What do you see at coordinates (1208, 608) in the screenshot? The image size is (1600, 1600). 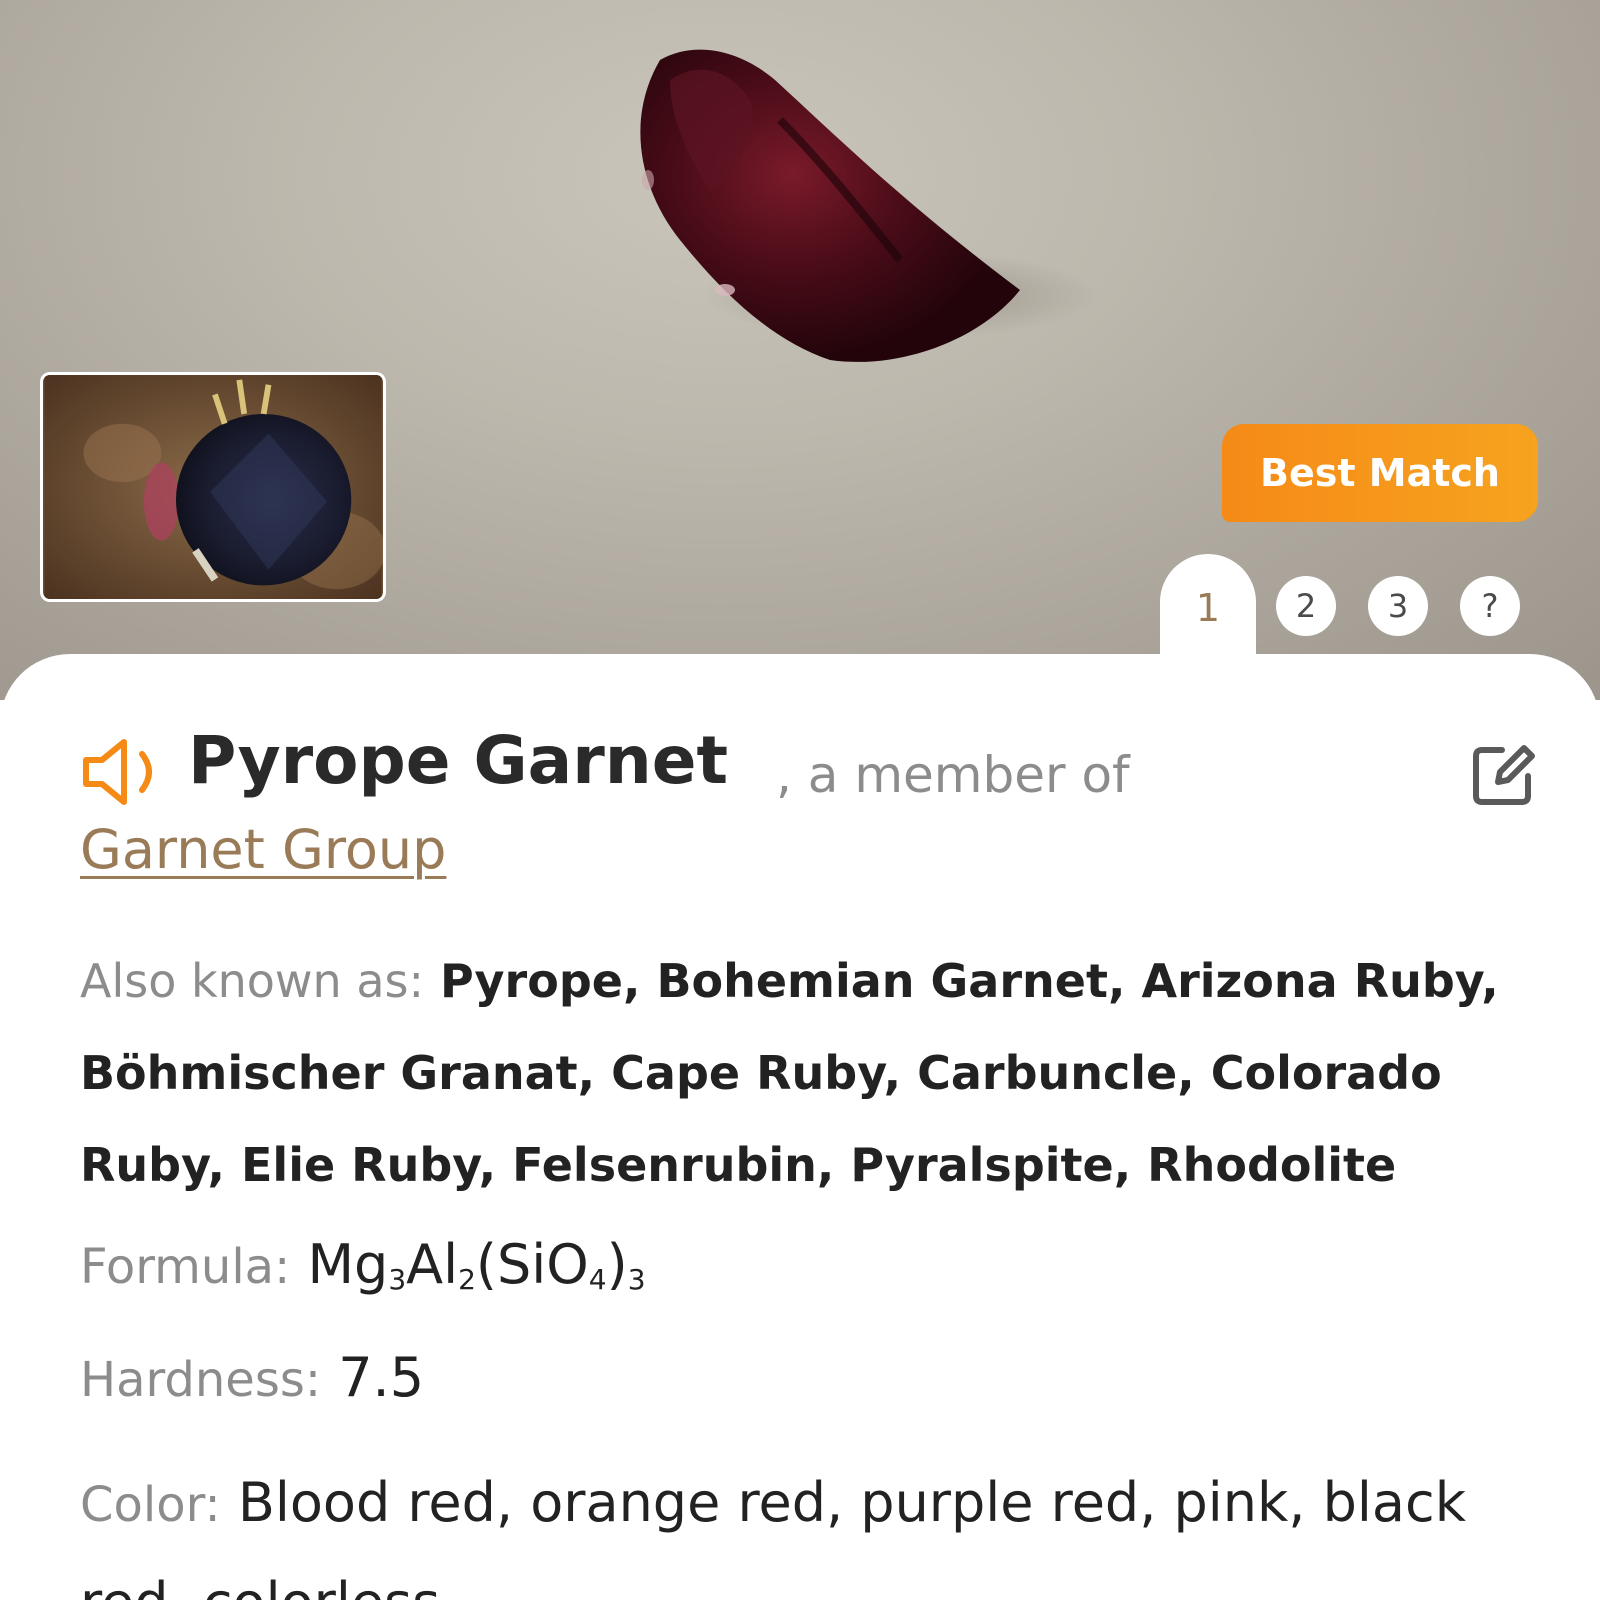 I see `match-tab-1-label: 1` at bounding box center [1208, 608].